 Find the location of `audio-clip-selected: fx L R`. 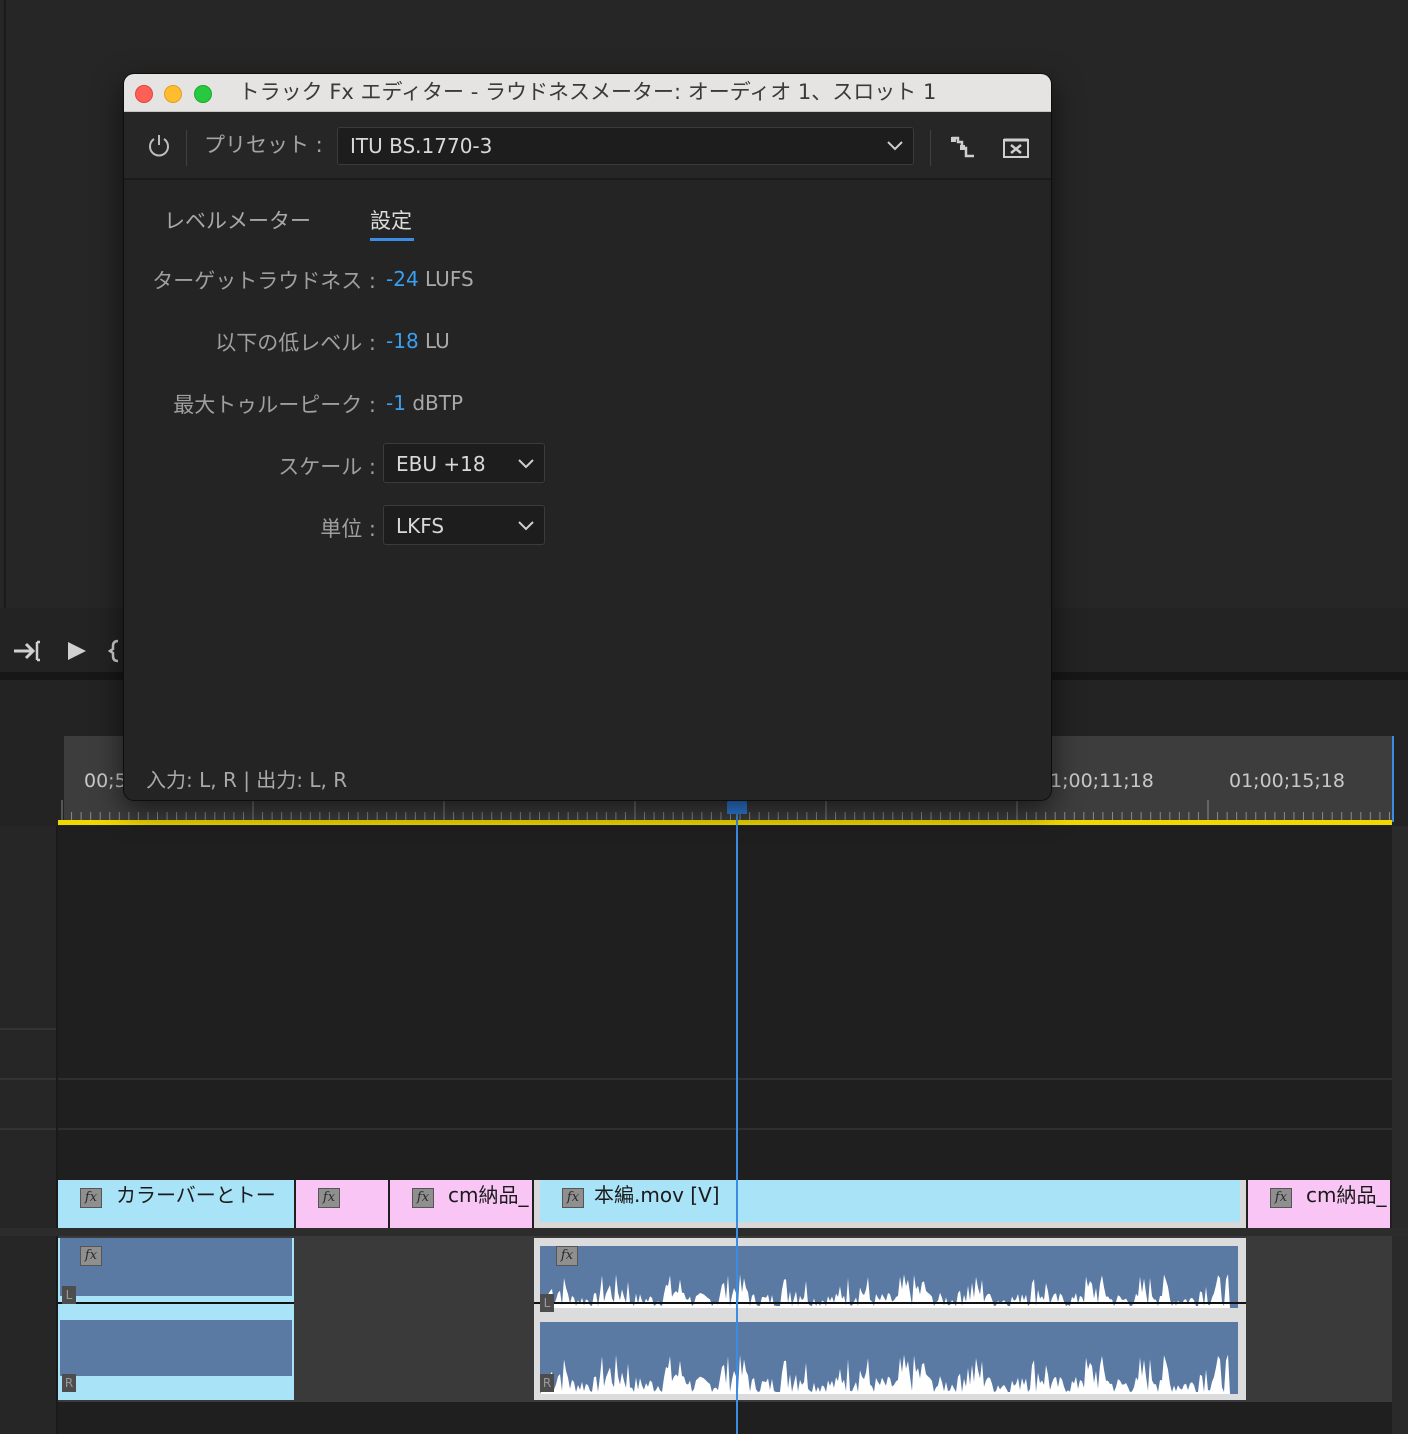

audio-clip-selected: fx L R is located at coordinates (890, 1319).